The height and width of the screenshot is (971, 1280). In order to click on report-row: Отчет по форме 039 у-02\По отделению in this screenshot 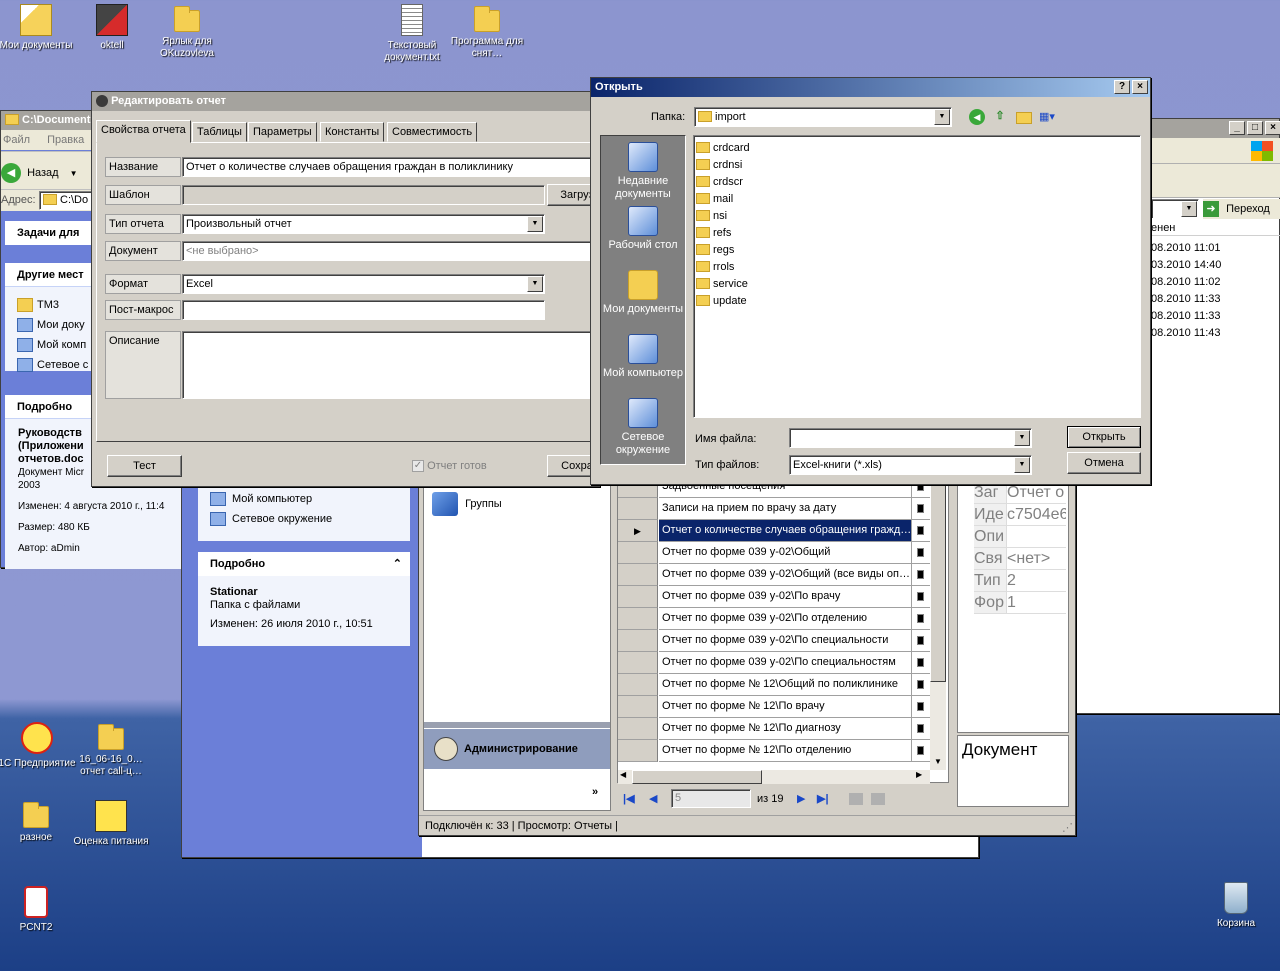, I will do `click(774, 619)`.